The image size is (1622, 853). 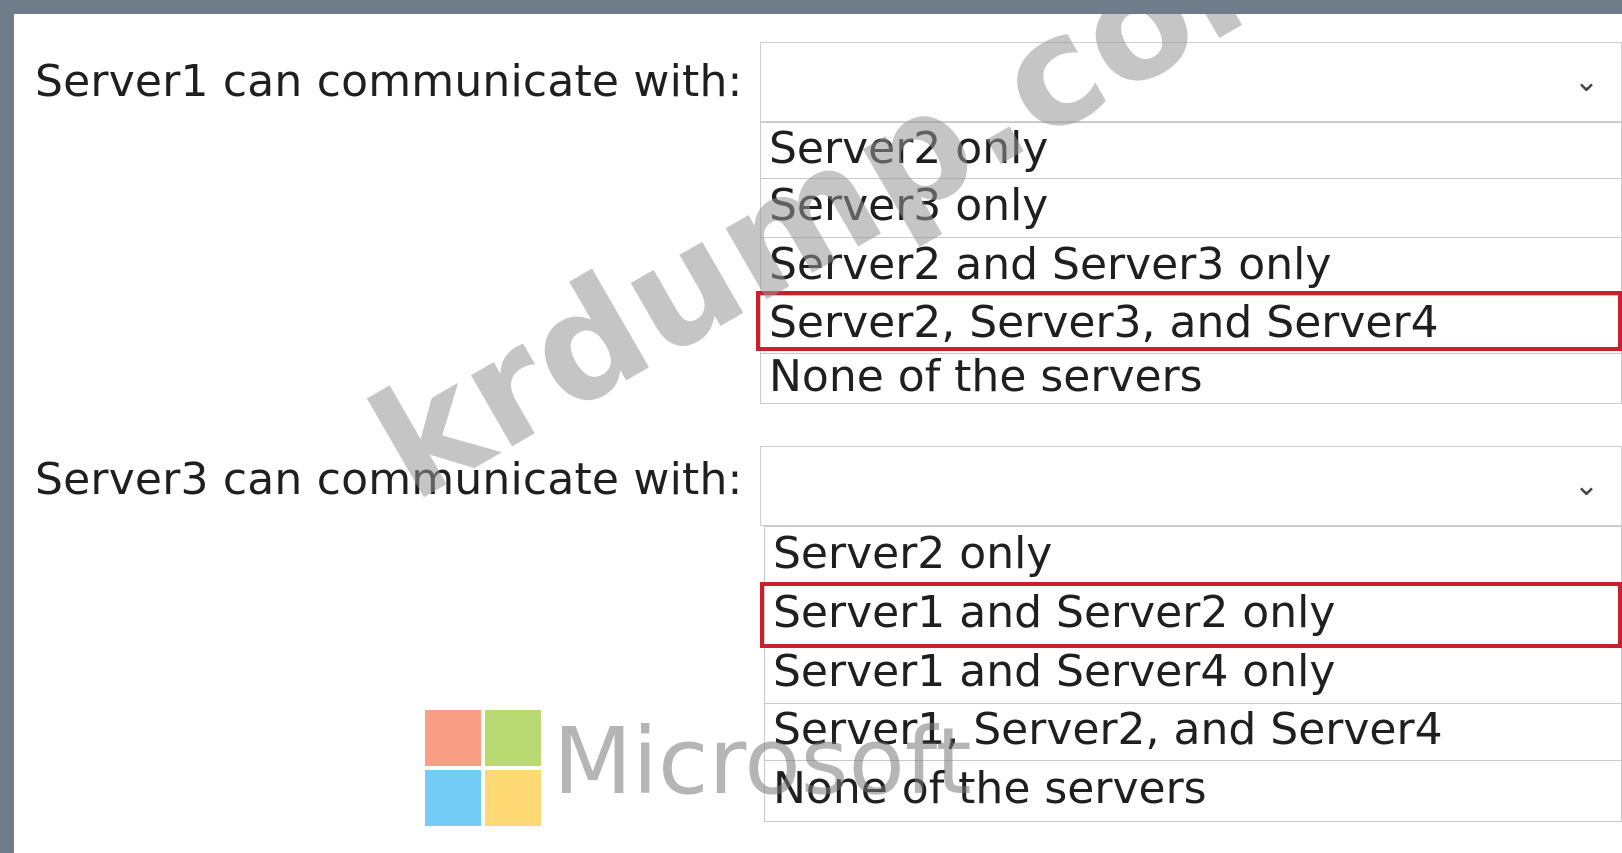 What do you see at coordinates (1191, 486) in the screenshot?
I see `question-2-dropdown: ⌄` at bounding box center [1191, 486].